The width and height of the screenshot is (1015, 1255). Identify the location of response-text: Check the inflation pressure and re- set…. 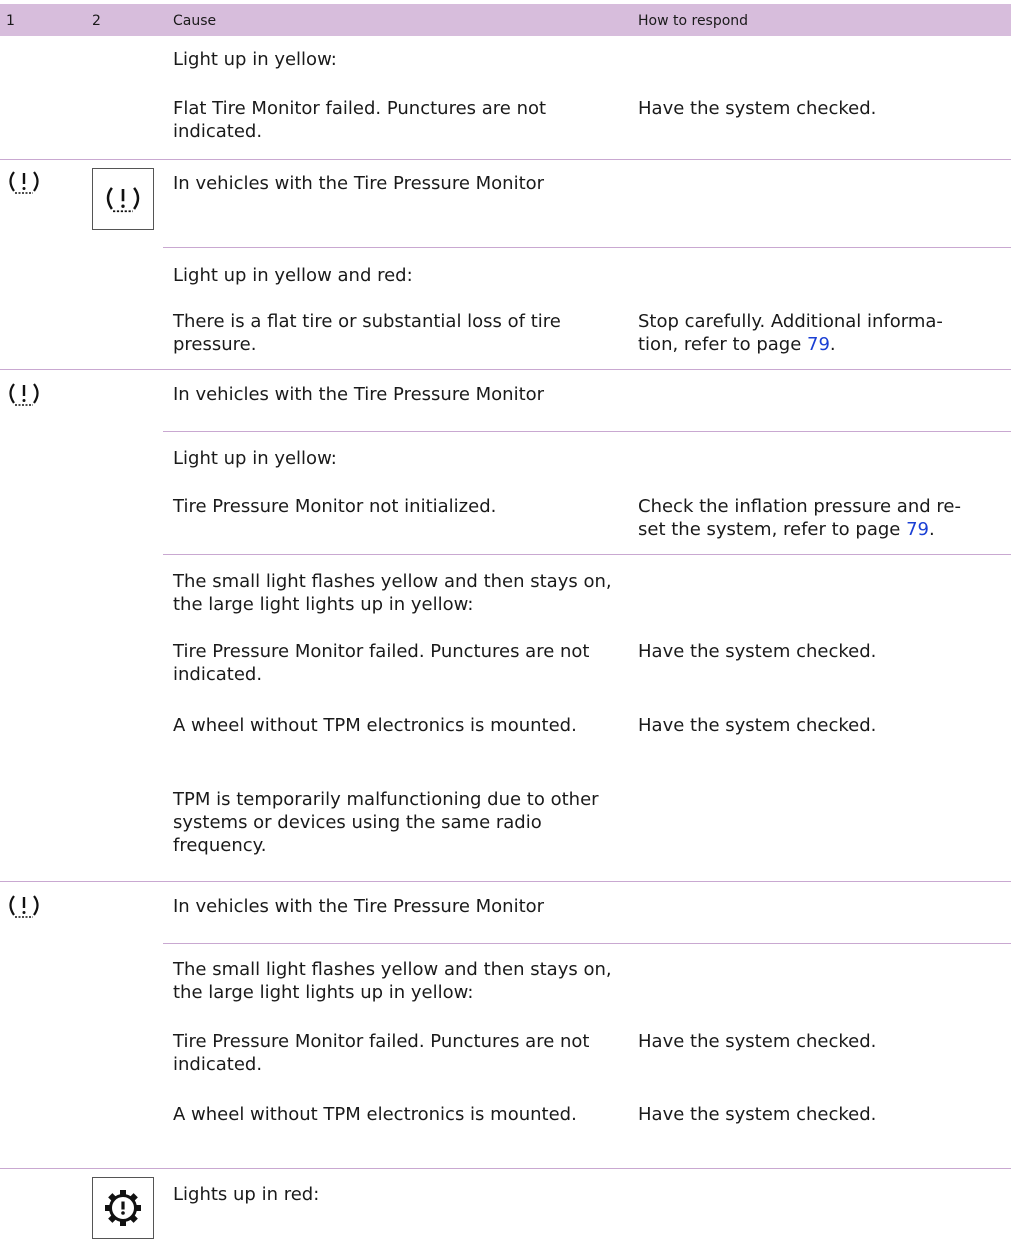
(799, 518).